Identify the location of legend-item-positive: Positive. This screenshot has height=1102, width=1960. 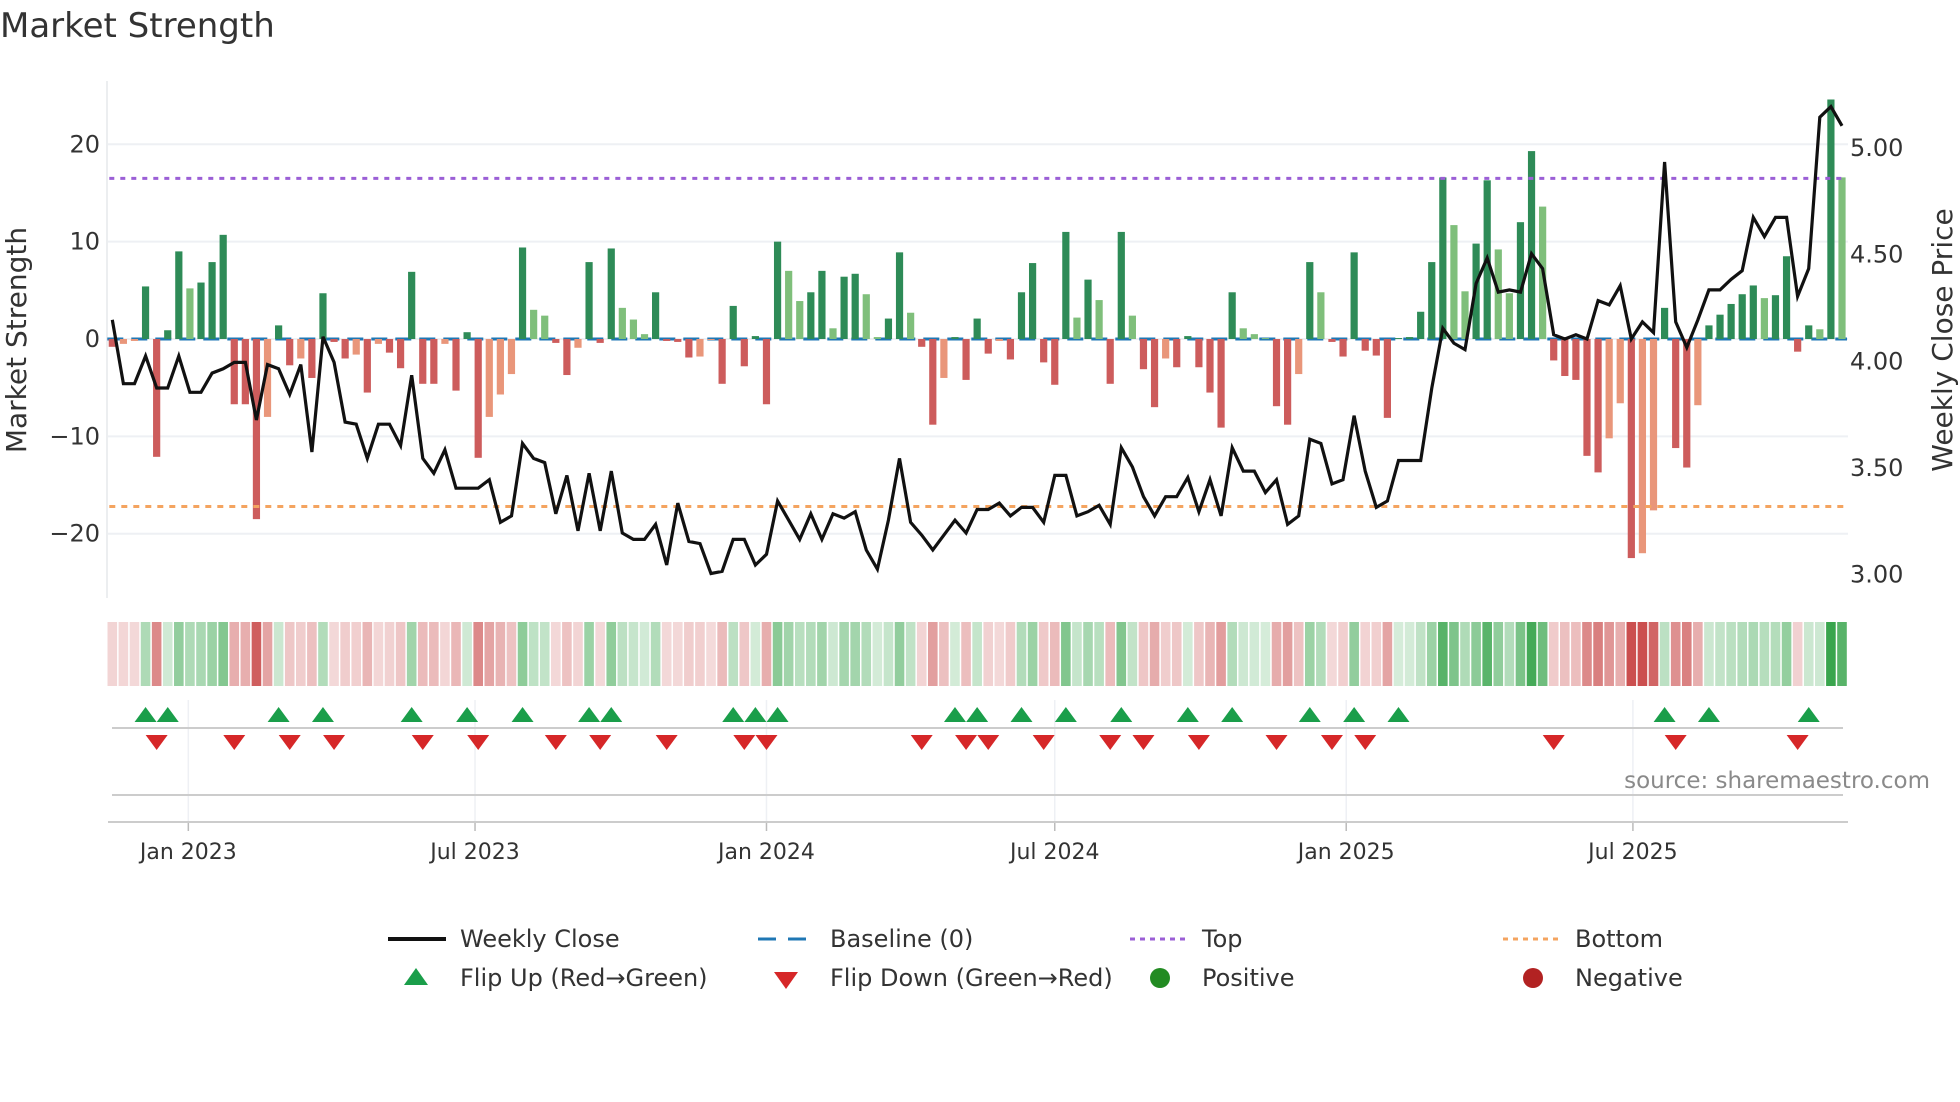
(1212, 978).